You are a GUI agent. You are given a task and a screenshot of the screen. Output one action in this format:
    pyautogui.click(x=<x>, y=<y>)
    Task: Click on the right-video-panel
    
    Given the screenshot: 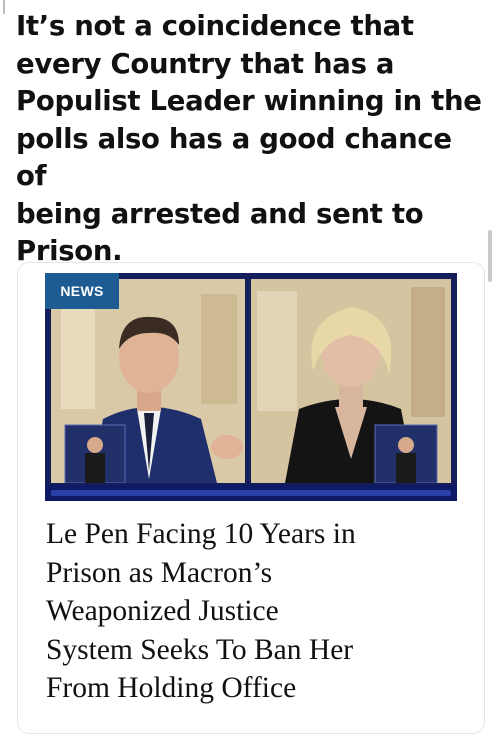 What is the action you would take?
    pyautogui.click(x=351, y=381)
    